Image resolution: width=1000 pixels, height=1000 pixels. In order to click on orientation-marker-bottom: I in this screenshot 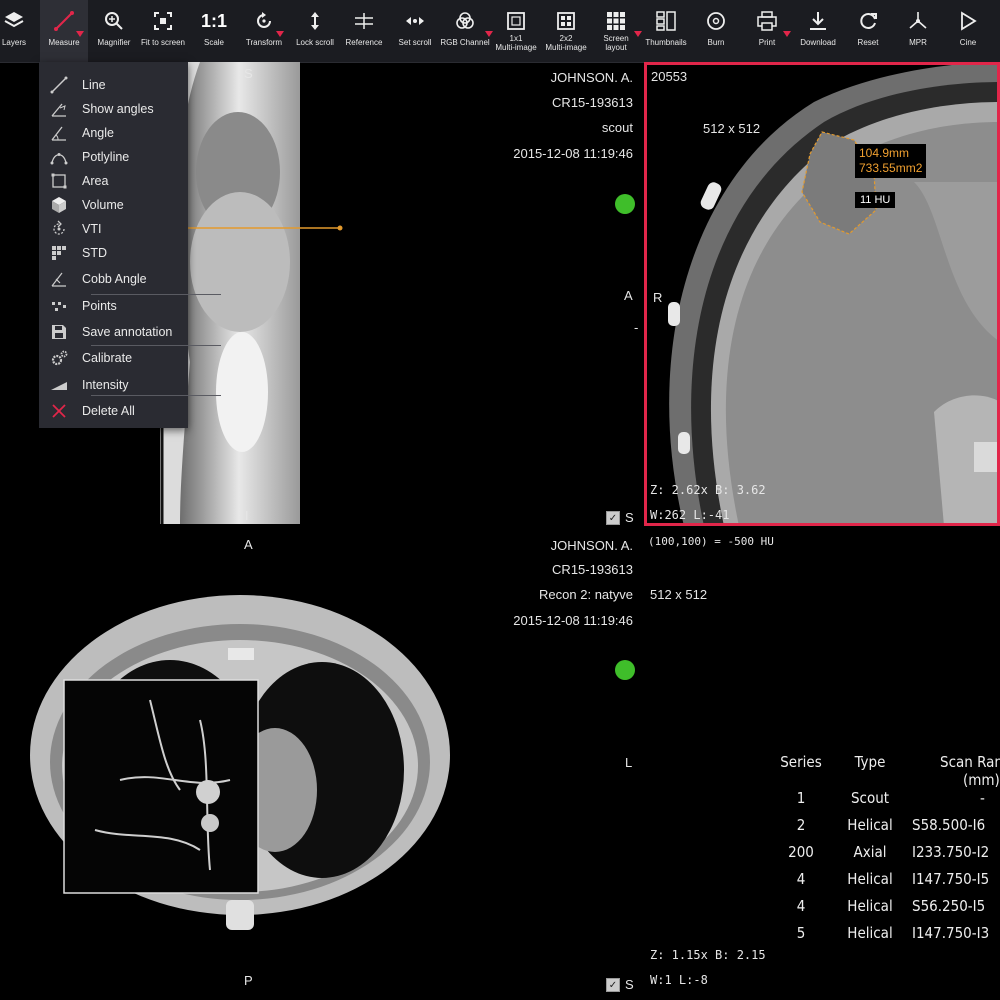, I will do `click(247, 515)`.